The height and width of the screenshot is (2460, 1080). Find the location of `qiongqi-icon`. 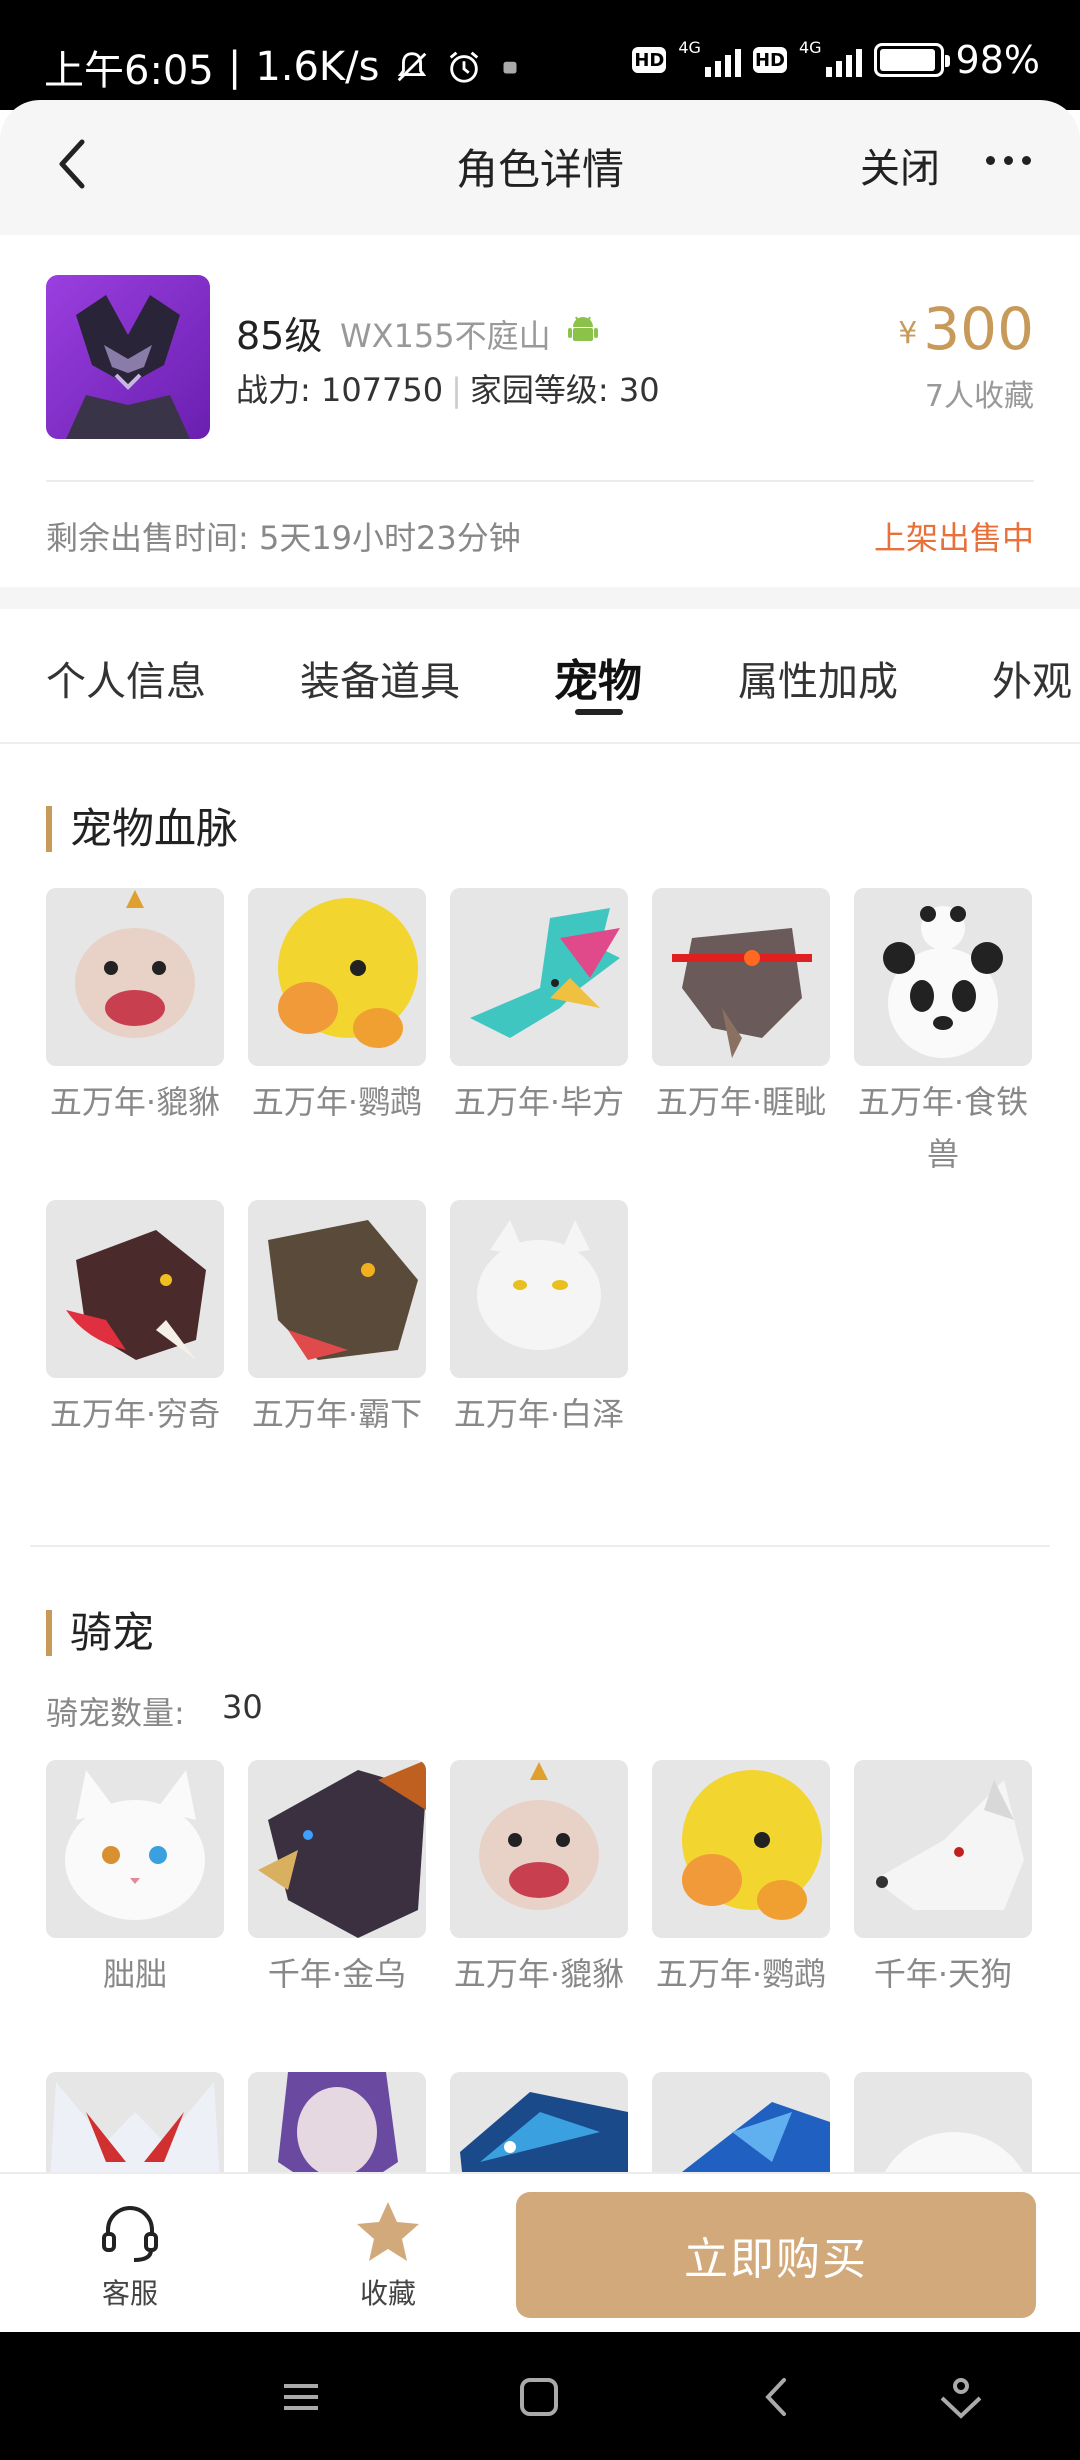

qiongqi-icon is located at coordinates (135, 1289).